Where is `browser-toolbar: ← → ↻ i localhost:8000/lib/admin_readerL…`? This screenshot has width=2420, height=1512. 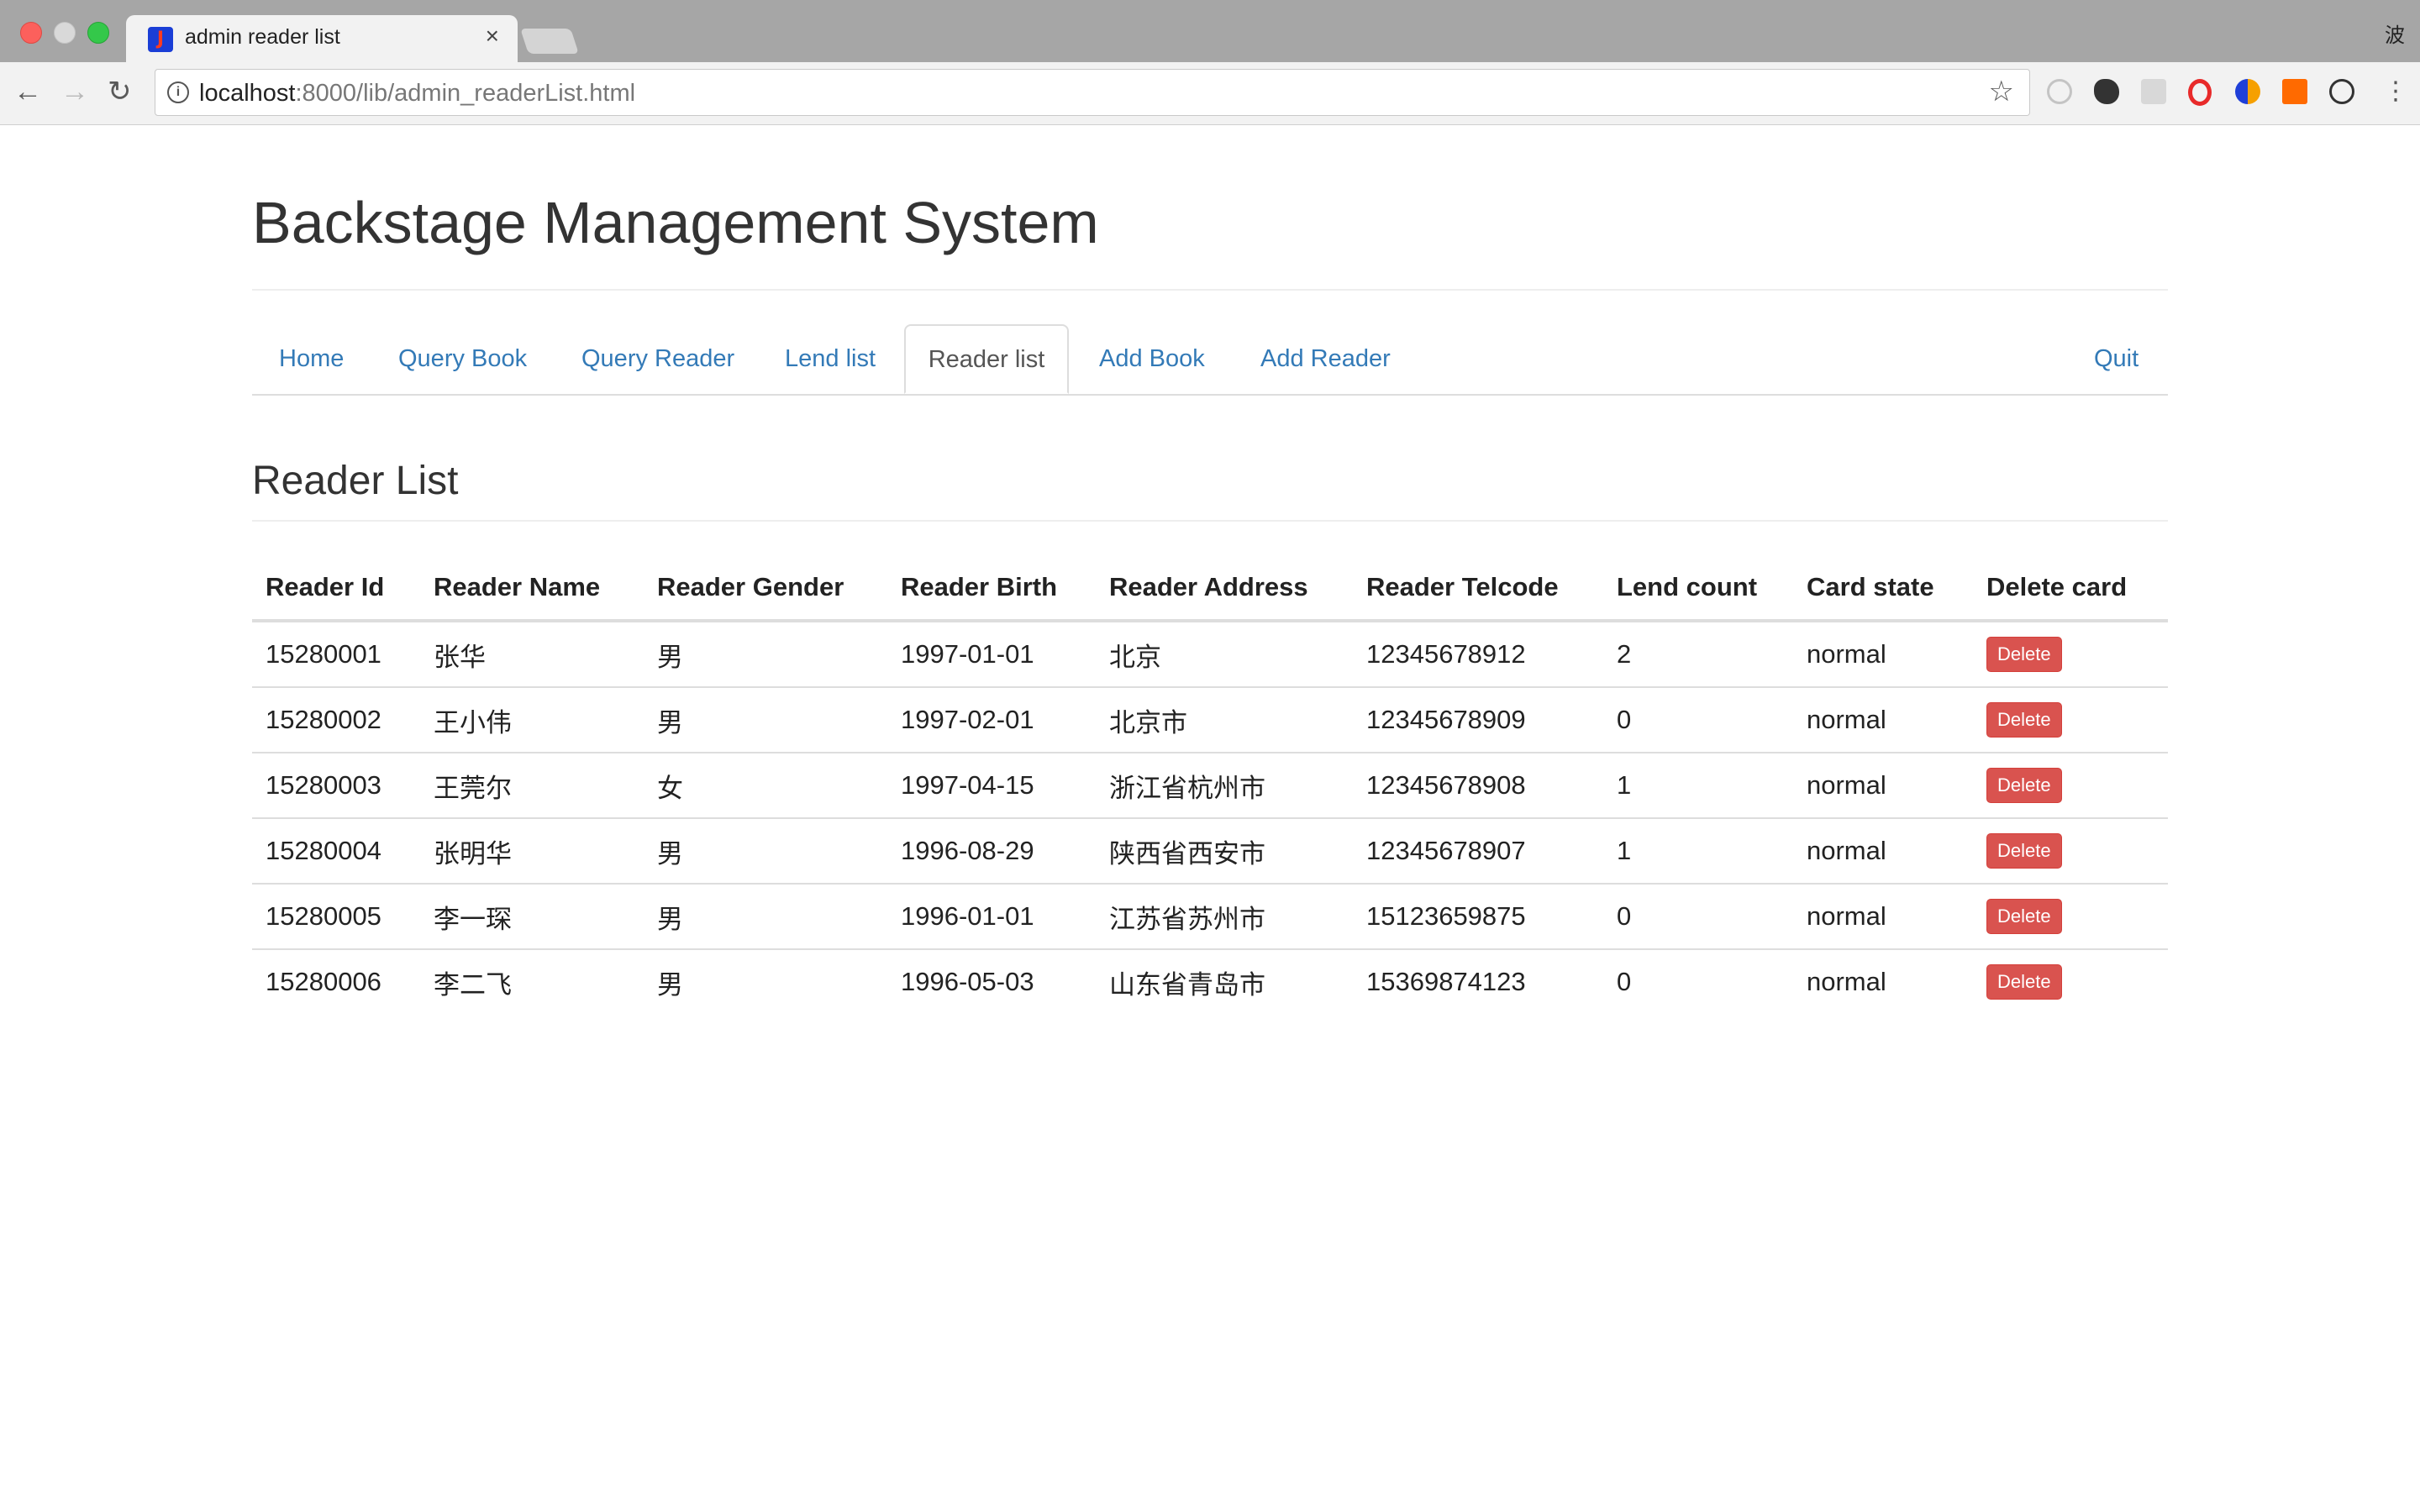 browser-toolbar: ← → ↻ i localhost:8000/lib/admin_readerL… is located at coordinates (1210, 93).